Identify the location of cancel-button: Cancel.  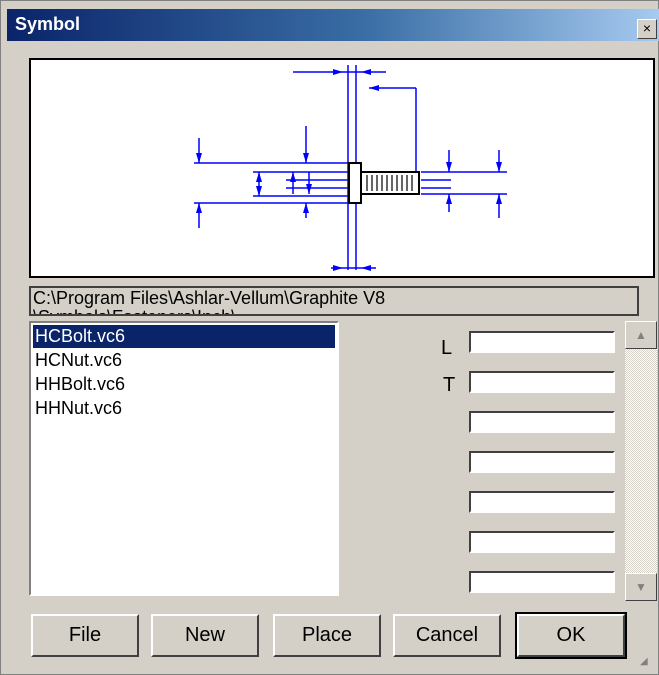
(447, 635).